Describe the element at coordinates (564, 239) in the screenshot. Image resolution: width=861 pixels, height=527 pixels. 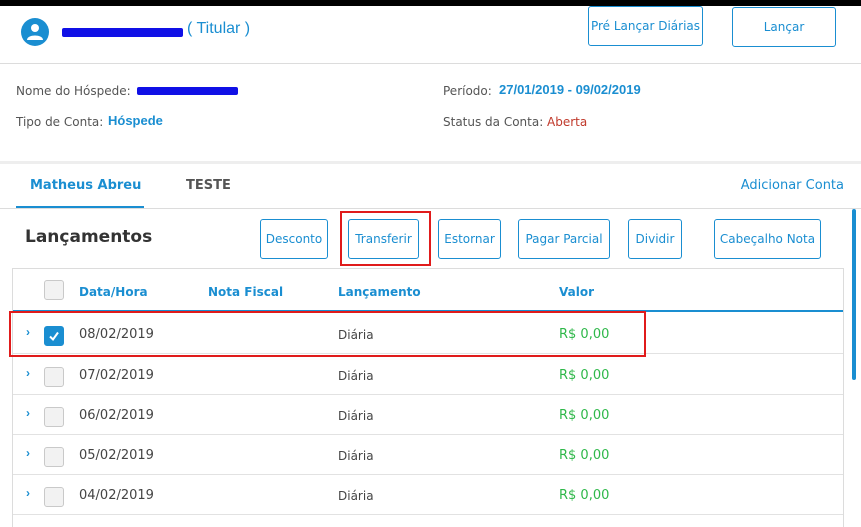
I see `pagar-parcial-button: Pagar Parcial` at that location.